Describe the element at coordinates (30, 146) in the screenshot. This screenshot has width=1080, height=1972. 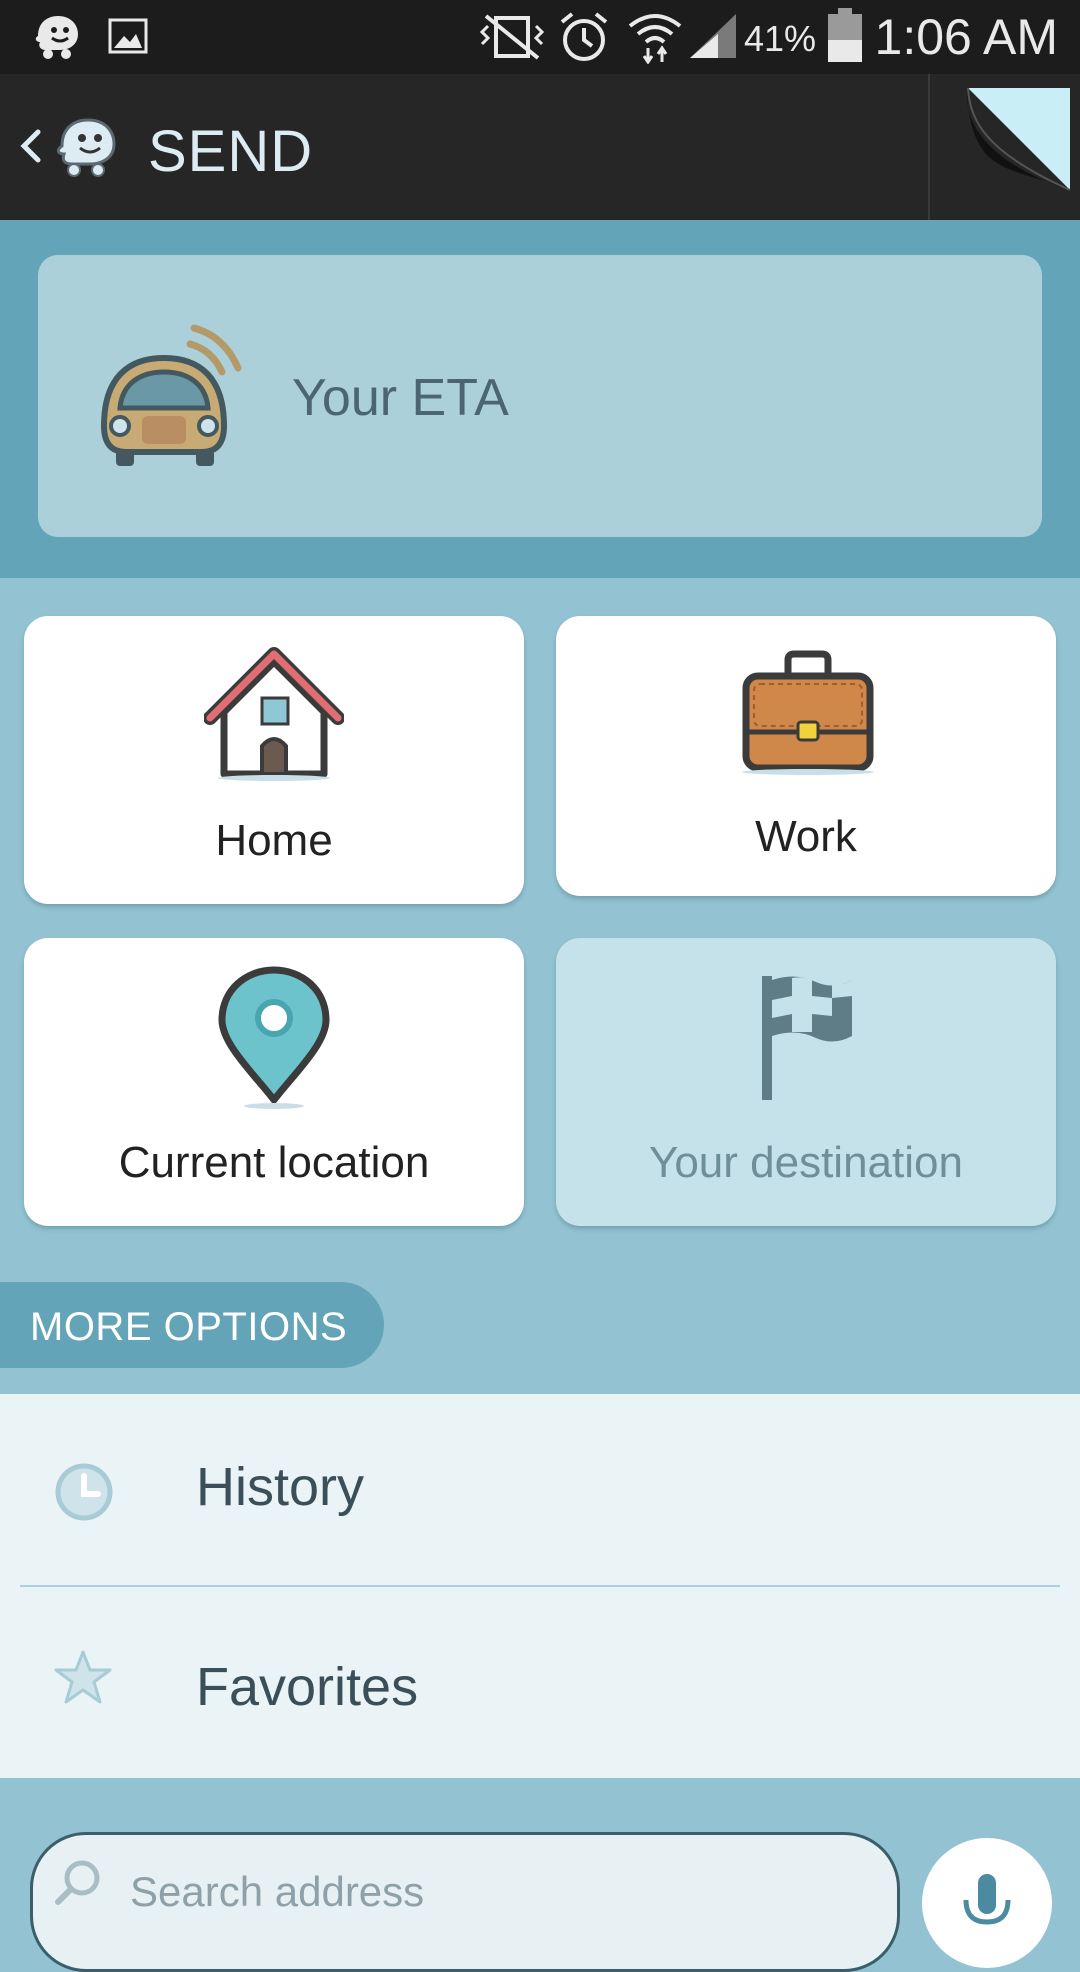
I see `back-arrow-icon` at that location.